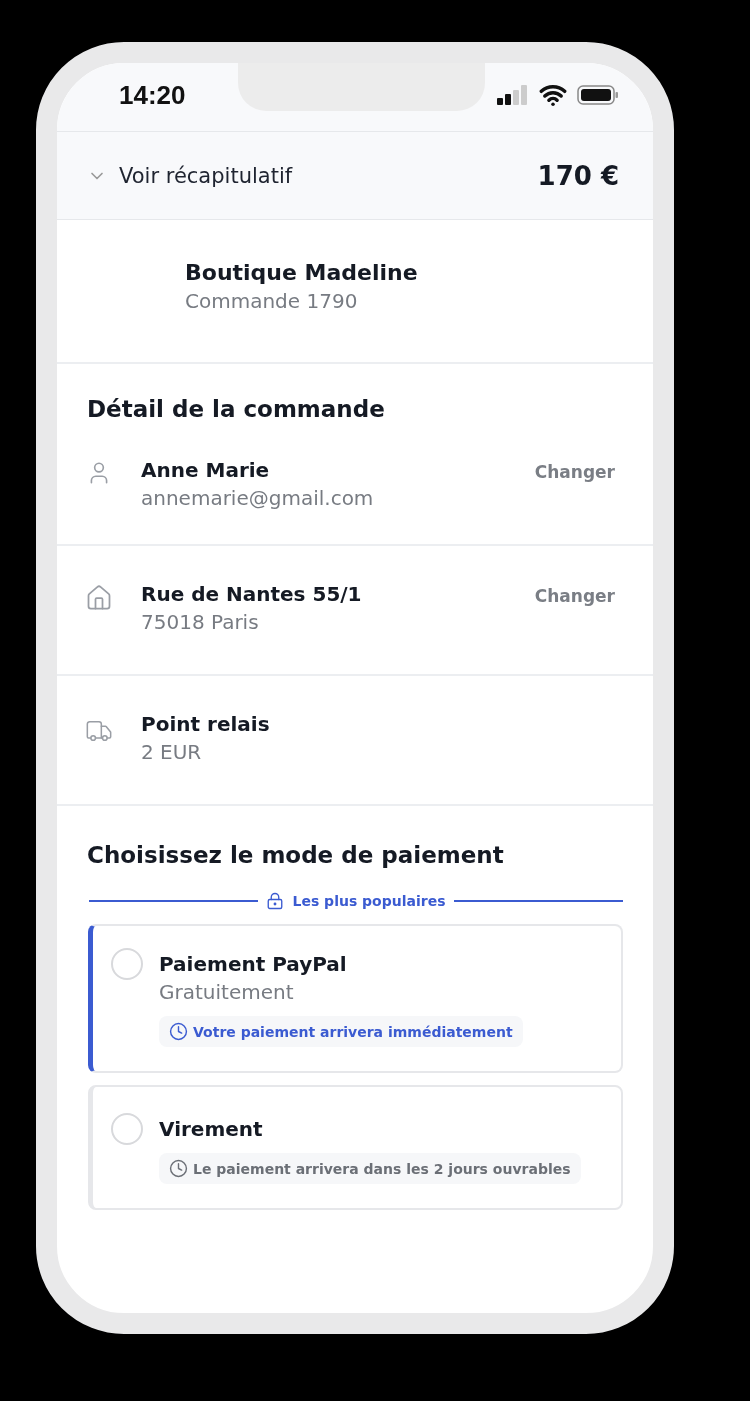  I want to click on order-number: Commande 1790, so click(272, 301).